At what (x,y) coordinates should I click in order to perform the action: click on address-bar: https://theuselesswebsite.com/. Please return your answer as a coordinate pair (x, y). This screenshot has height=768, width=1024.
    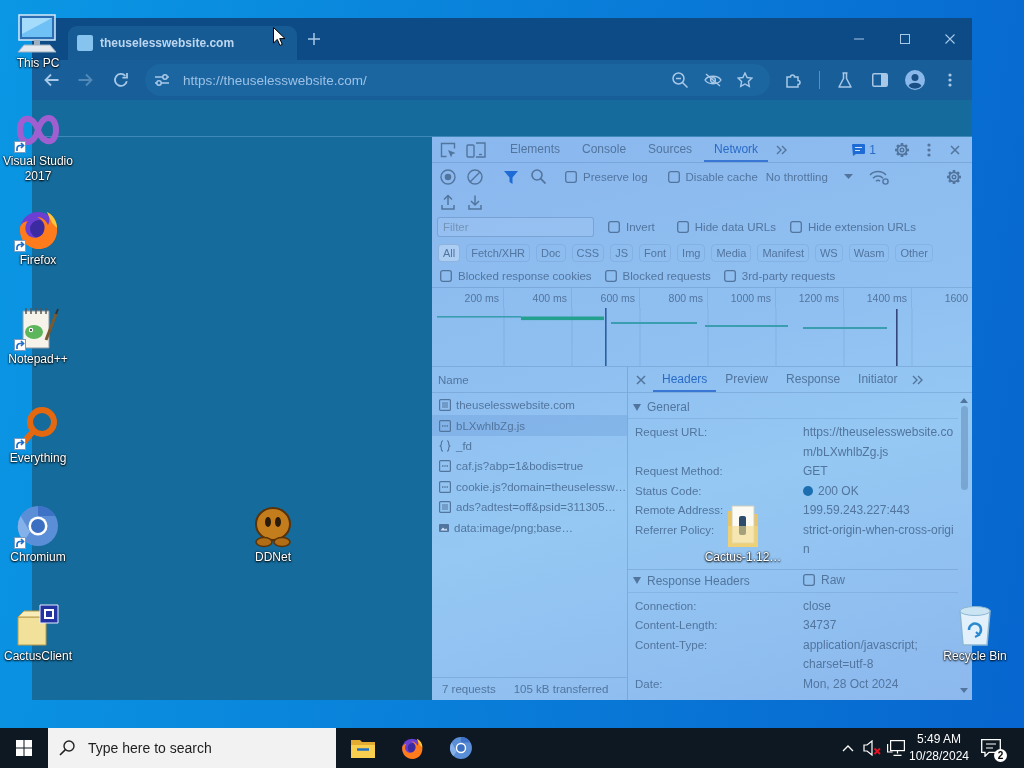
    Looking at the image, I should click on (457, 80).